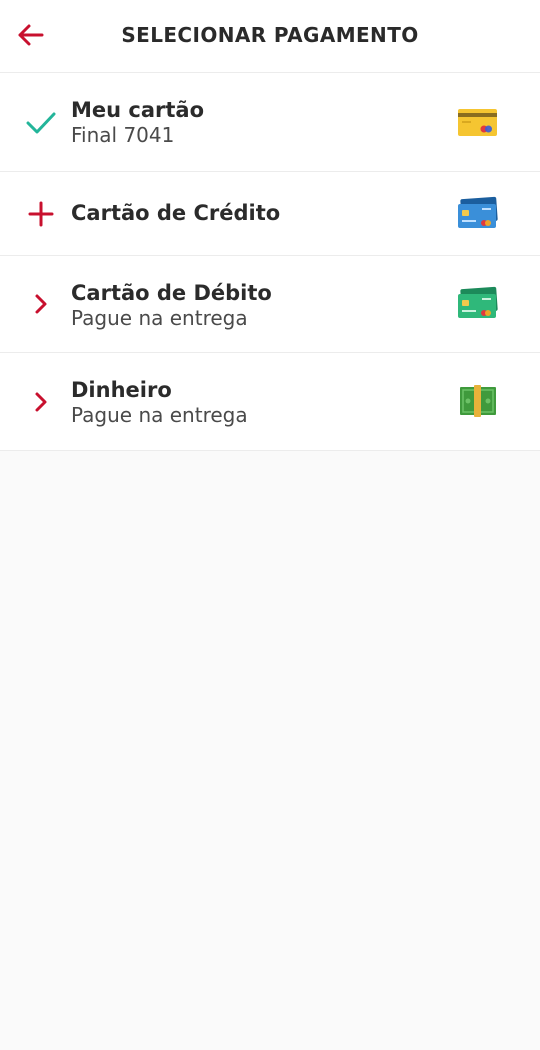  I want to click on check-icon, so click(41, 123).